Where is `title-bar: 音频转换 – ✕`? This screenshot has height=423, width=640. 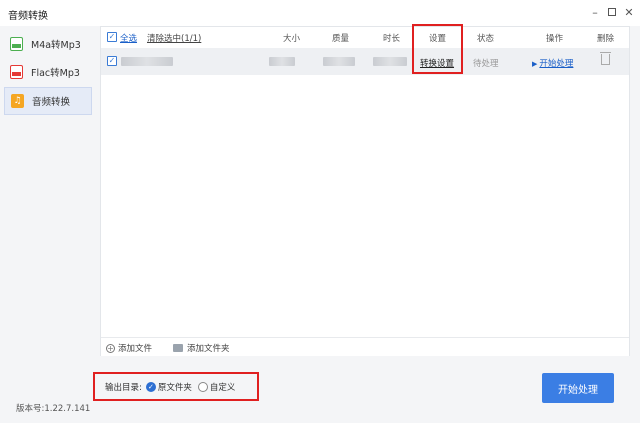 title-bar: 音频转换 – ✕ is located at coordinates (320, 13).